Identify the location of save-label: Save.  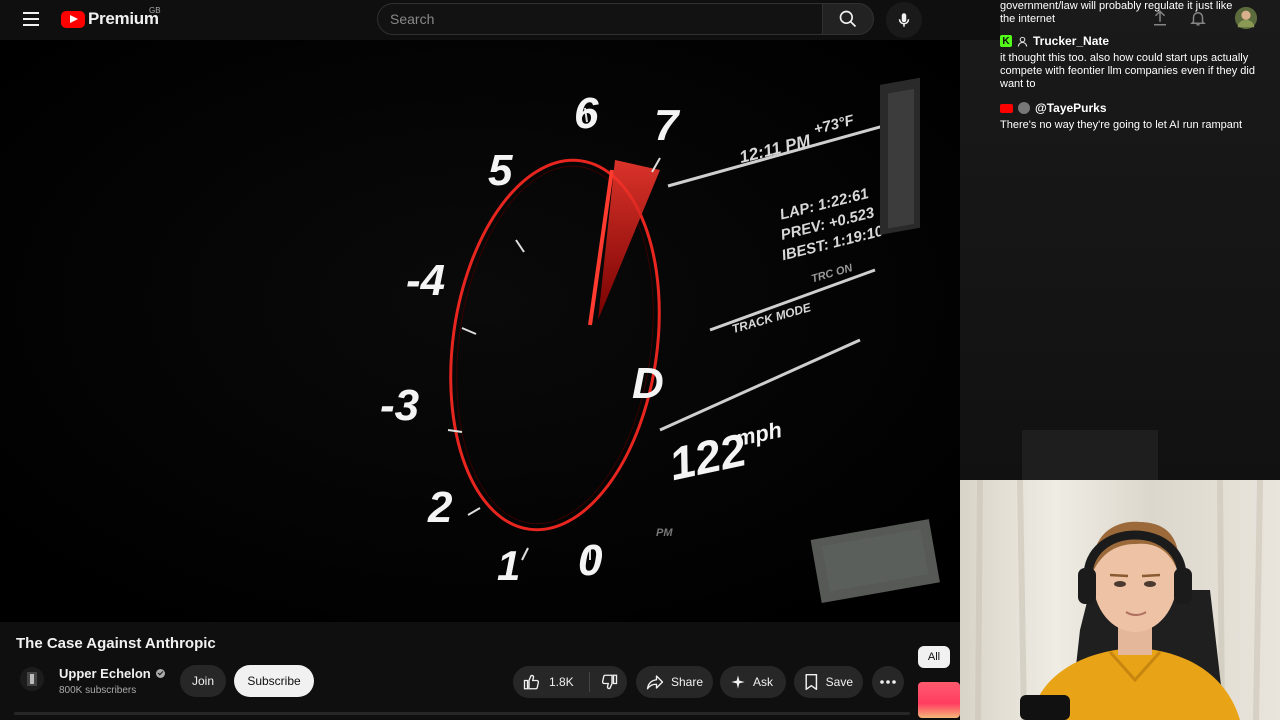
(839, 682).